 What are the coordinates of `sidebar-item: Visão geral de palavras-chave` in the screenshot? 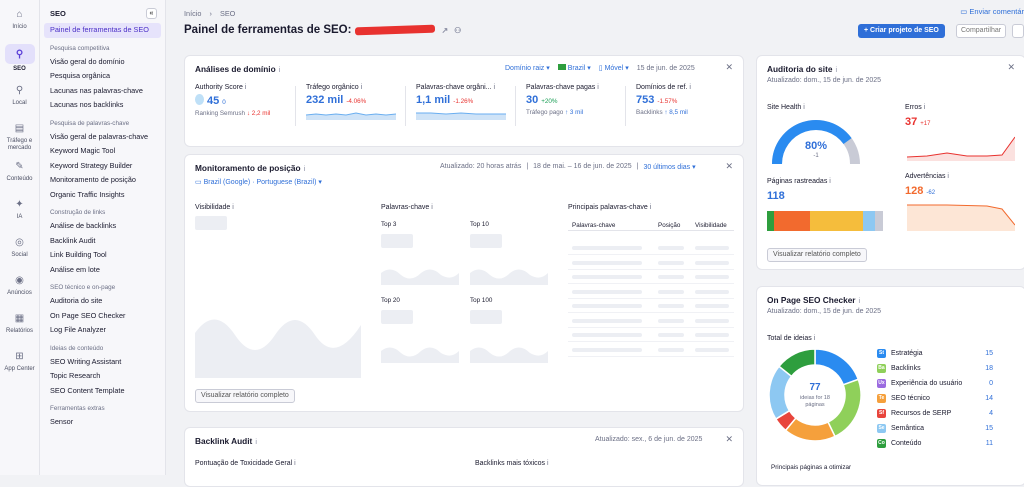 It's located at (102, 137).